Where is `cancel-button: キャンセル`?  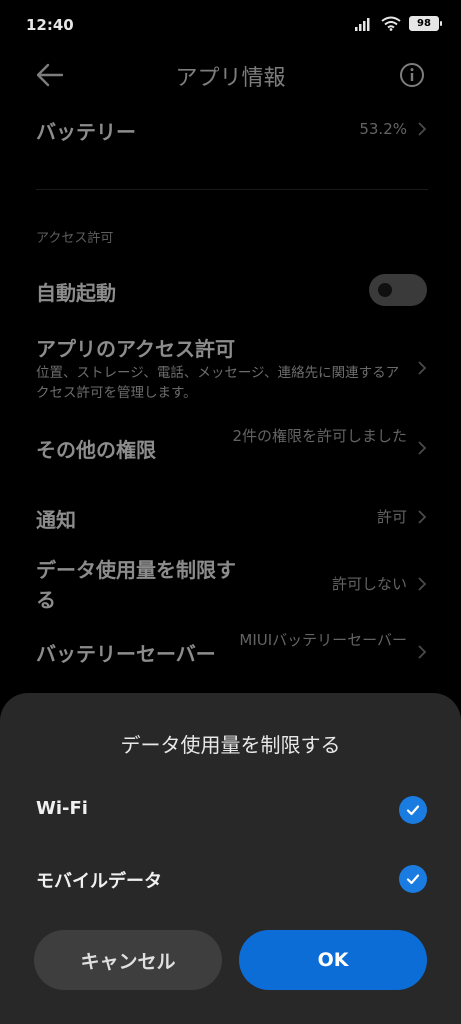 cancel-button: キャンセル is located at coordinates (128, 960).